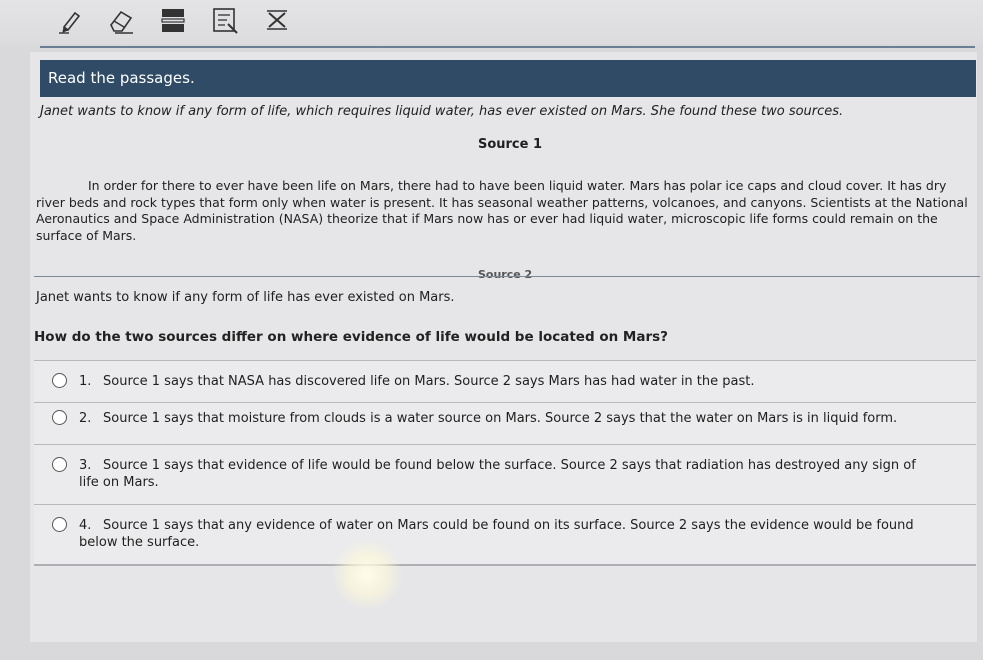 The width and height of the screenshot is (983, 660). I want to click on pencil-tool, so click(70, 20).